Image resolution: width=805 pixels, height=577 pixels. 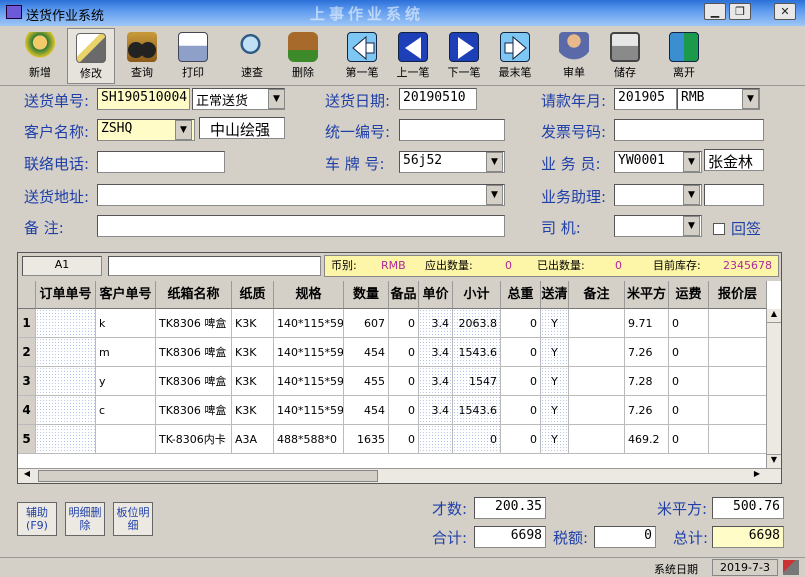 What do you see at coordinates (366, 381) in the screenshot?
I see `cell-qty: 455` at bounding box center [366, 381].